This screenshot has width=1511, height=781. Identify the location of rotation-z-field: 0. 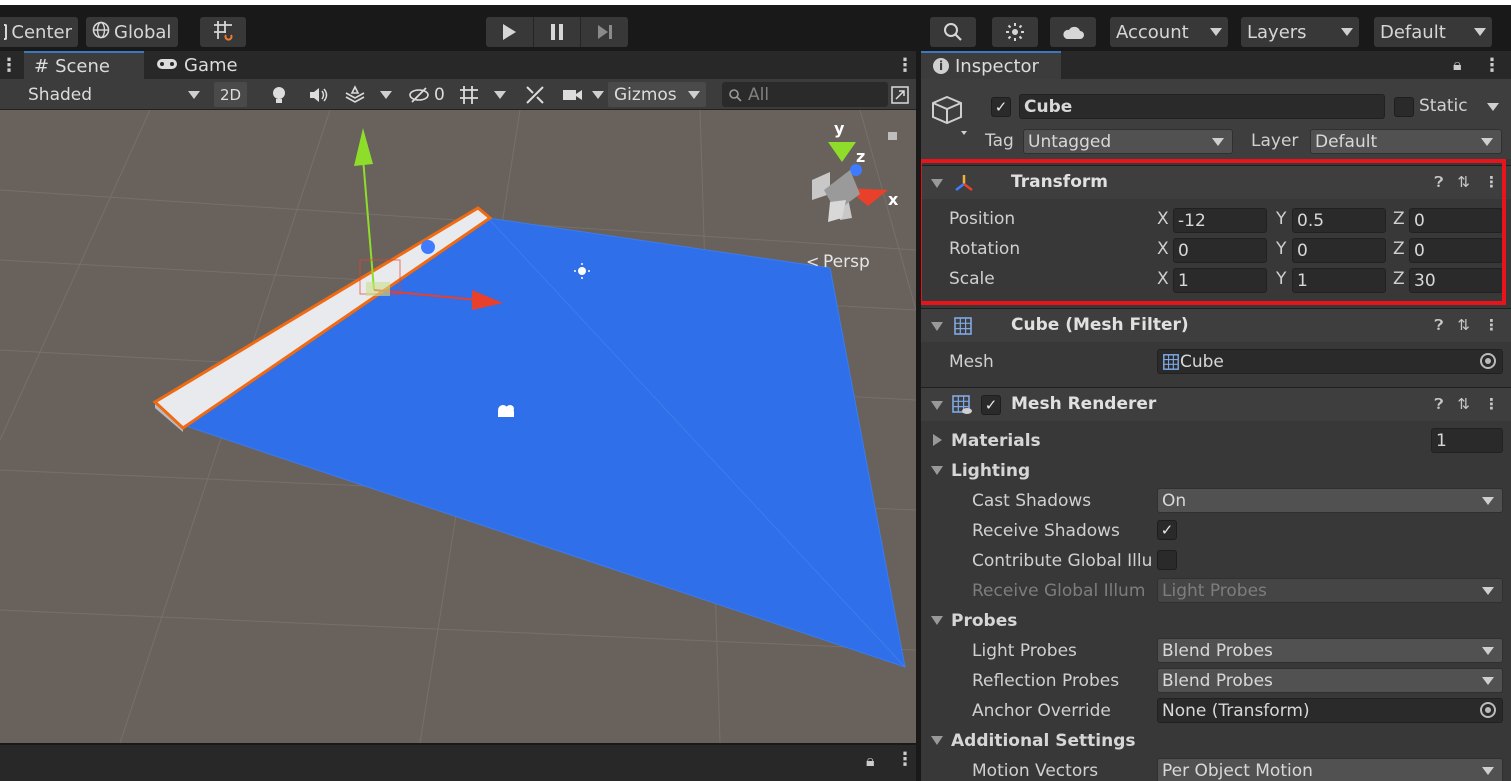
(1456, 250).